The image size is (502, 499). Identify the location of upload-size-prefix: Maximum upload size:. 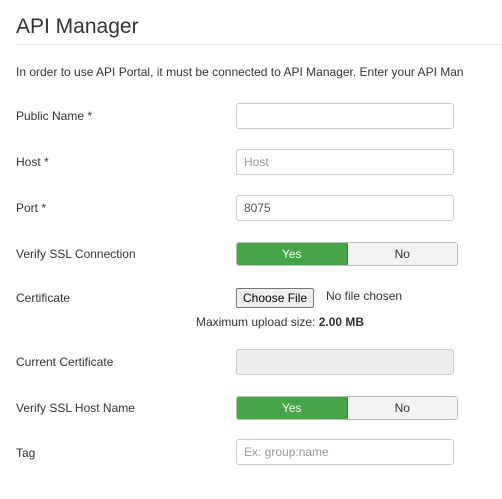
(256, 322).